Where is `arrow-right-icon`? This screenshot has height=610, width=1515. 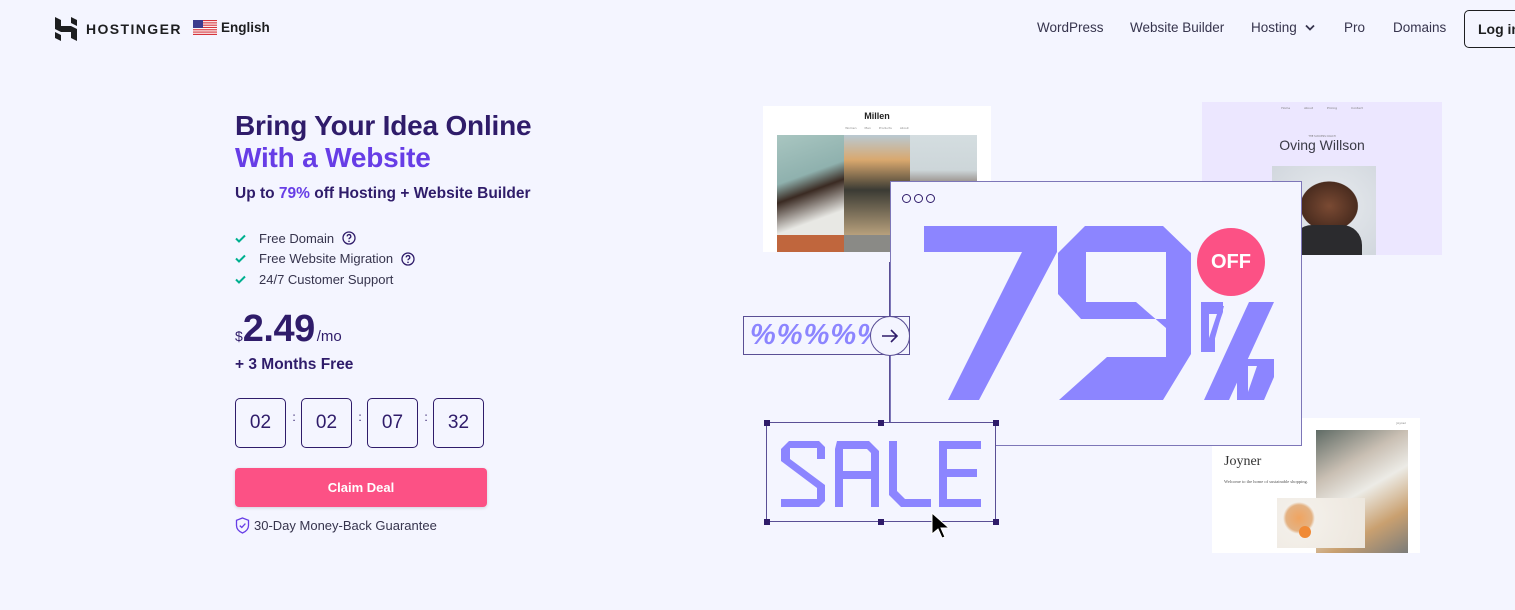
arrow-right-icon is located at coordinates (890, 336).